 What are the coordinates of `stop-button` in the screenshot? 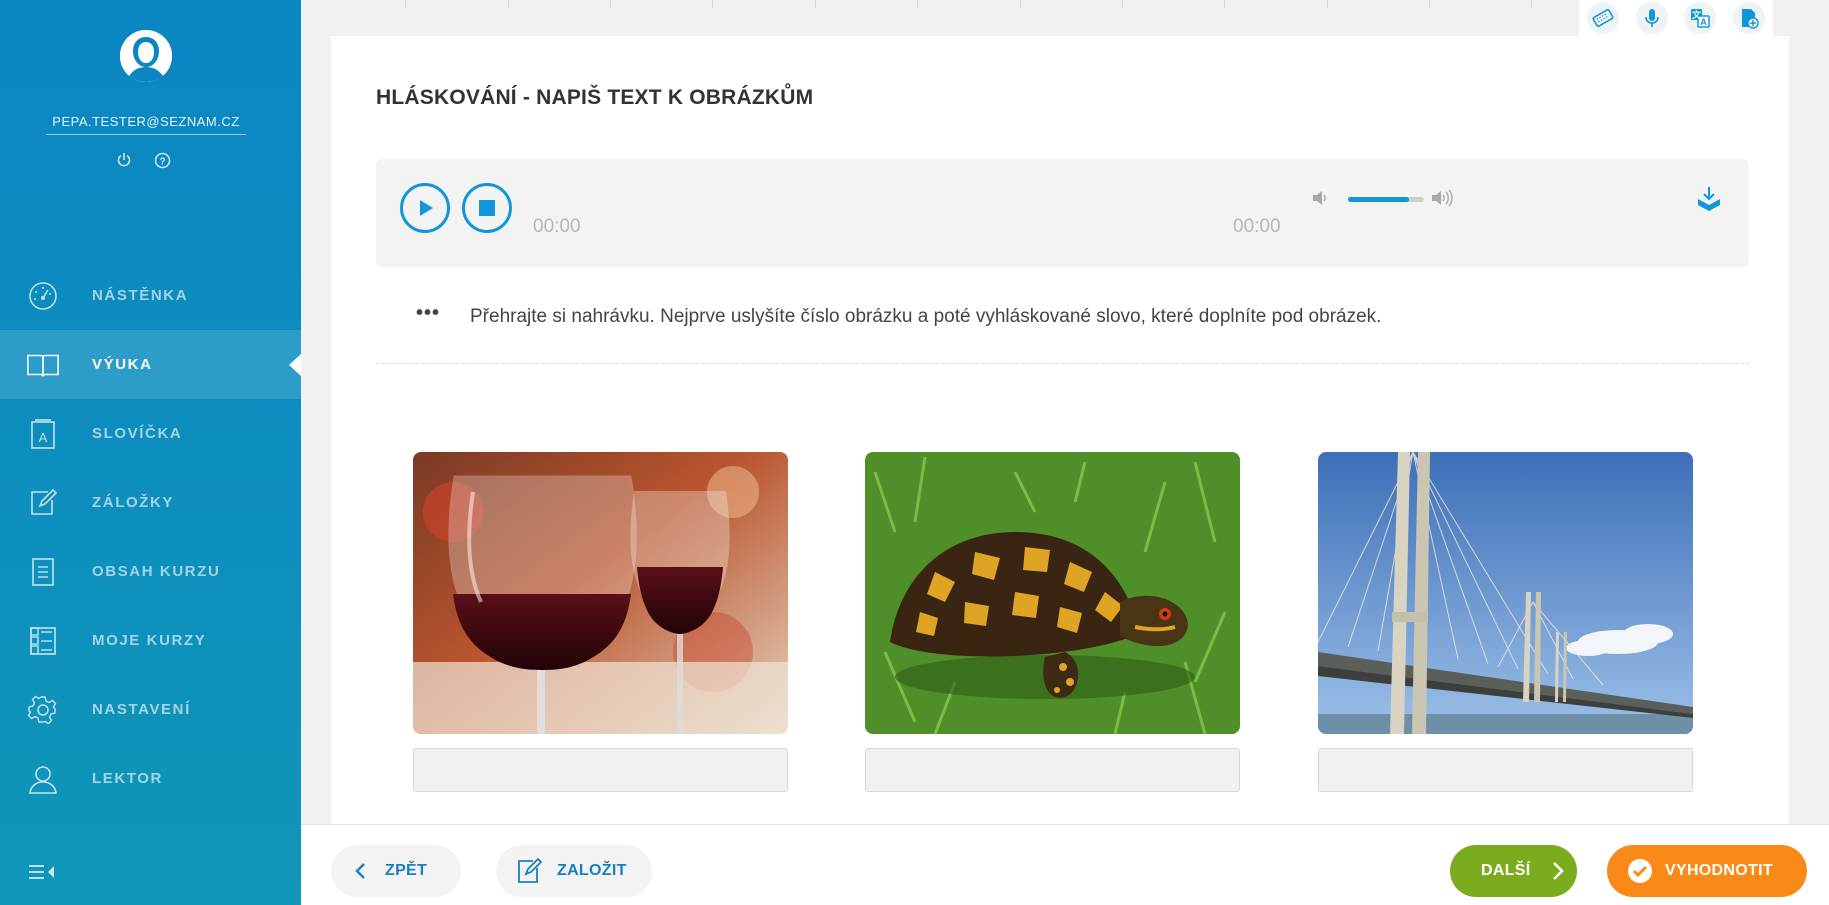 It's located at (487, 208).